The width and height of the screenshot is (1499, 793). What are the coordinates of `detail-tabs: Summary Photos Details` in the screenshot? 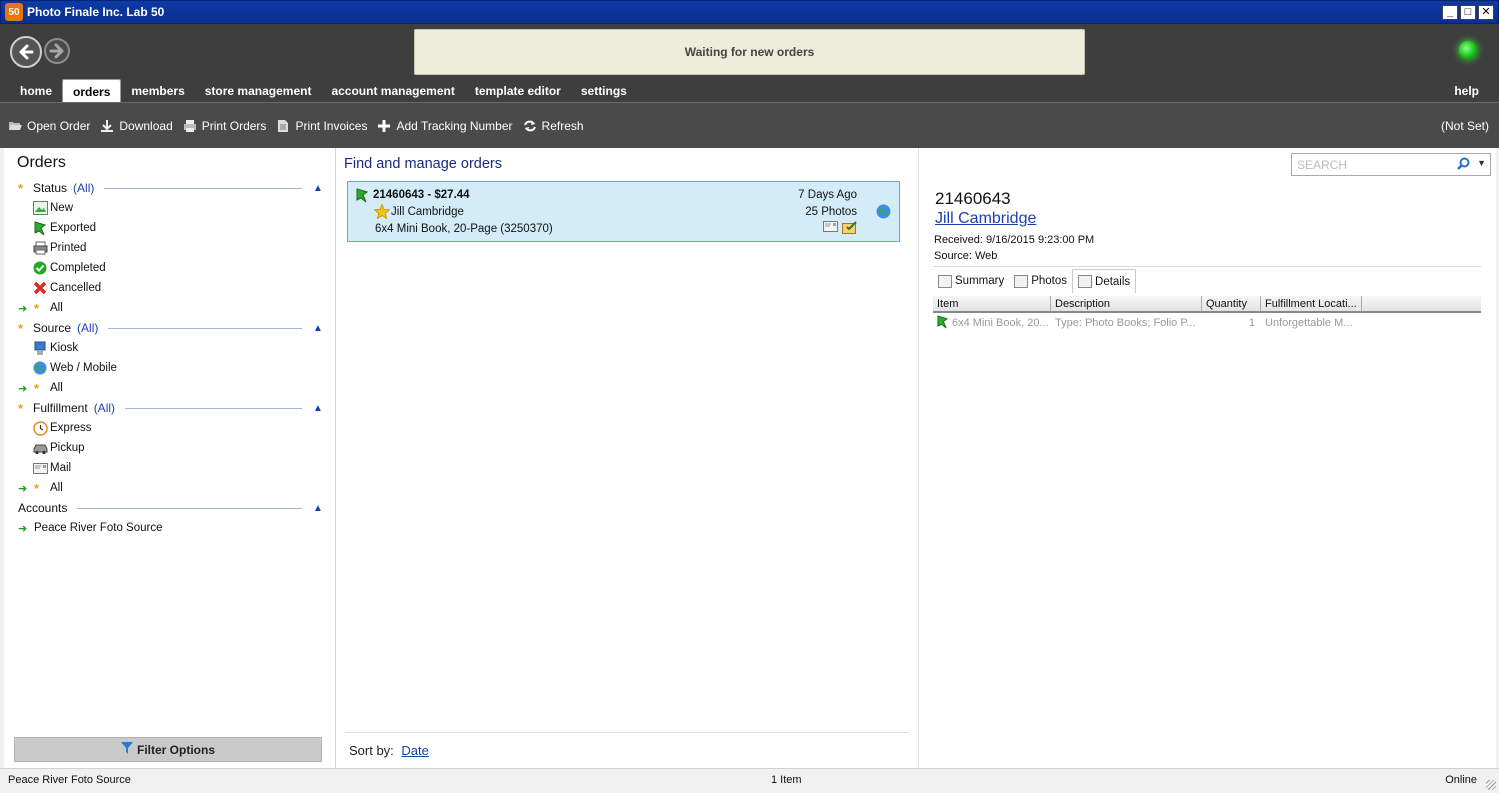 It's located at (1035, 281).